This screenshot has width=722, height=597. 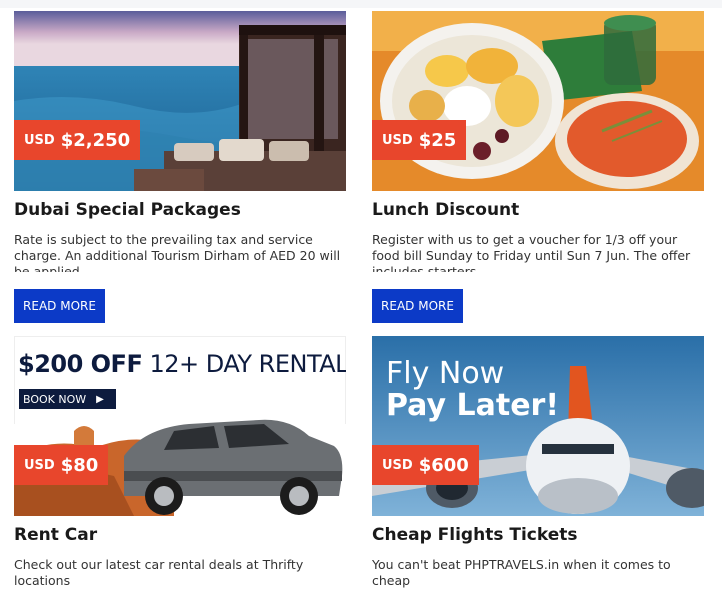 What do you see at coordinates (473, 405) in the screenshot?
I see `ad-line-2: Pay Later!` at bounding box center [473, 405].